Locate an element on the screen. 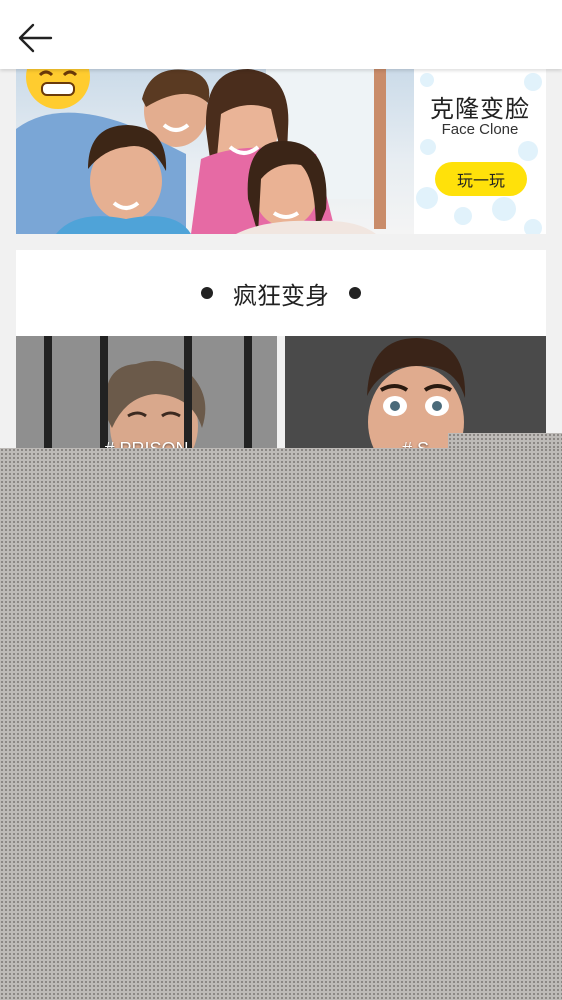 This screenshot has height=1000, width=562. section-title-row: 疯狂变身 is located at coordinates (281, 293).